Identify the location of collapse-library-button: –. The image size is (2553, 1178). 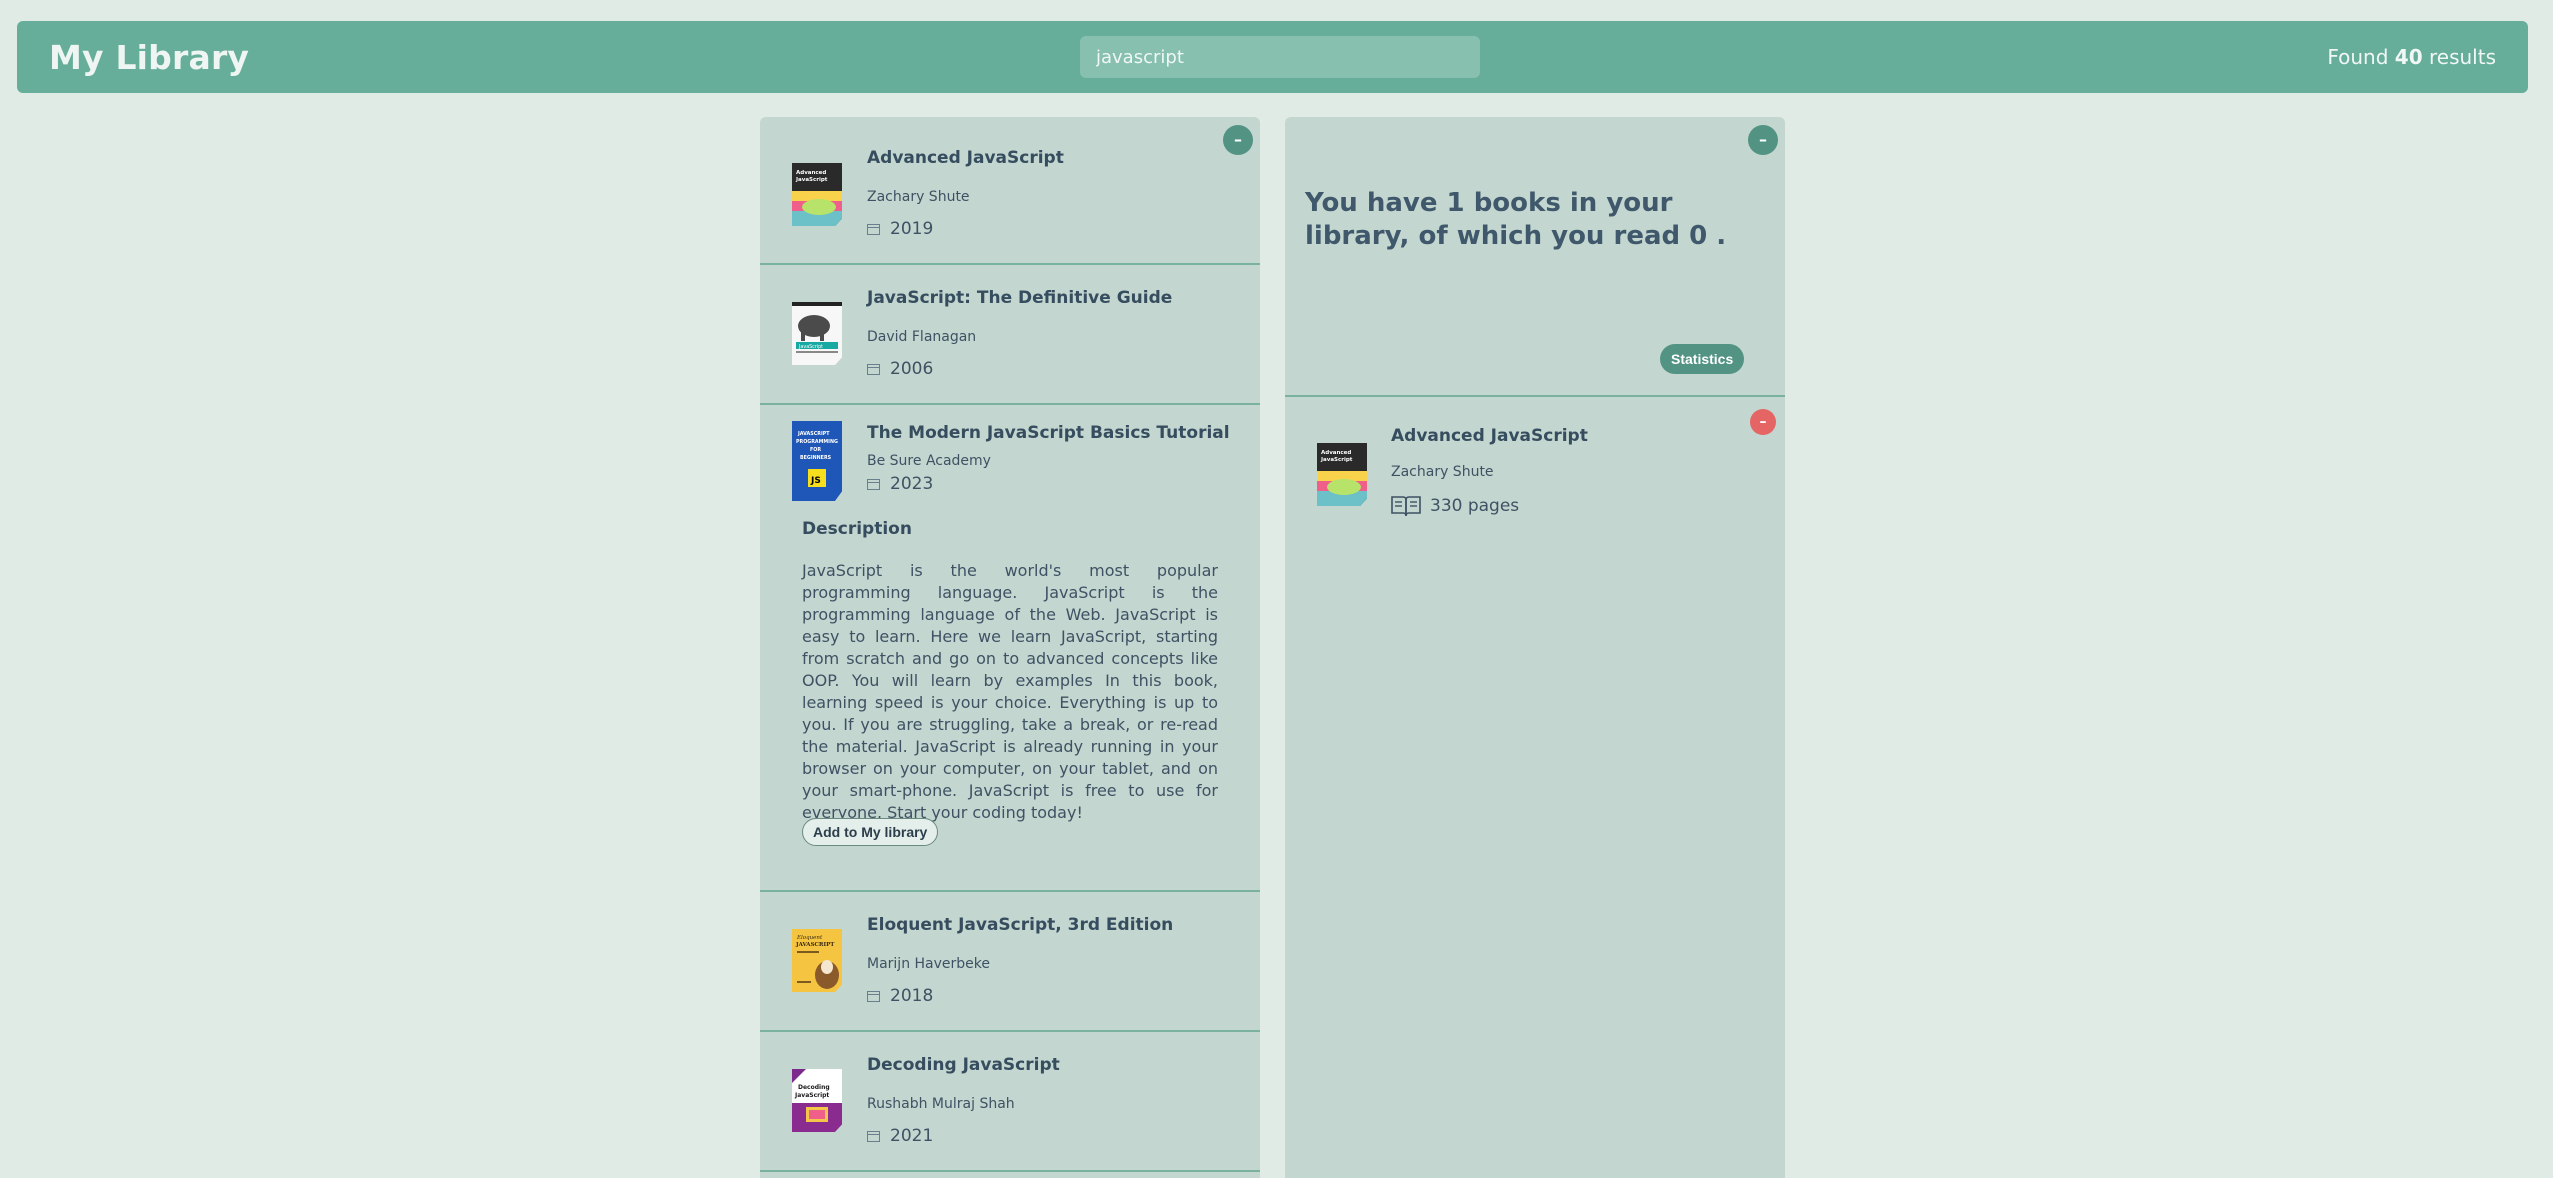
(1763, 140).